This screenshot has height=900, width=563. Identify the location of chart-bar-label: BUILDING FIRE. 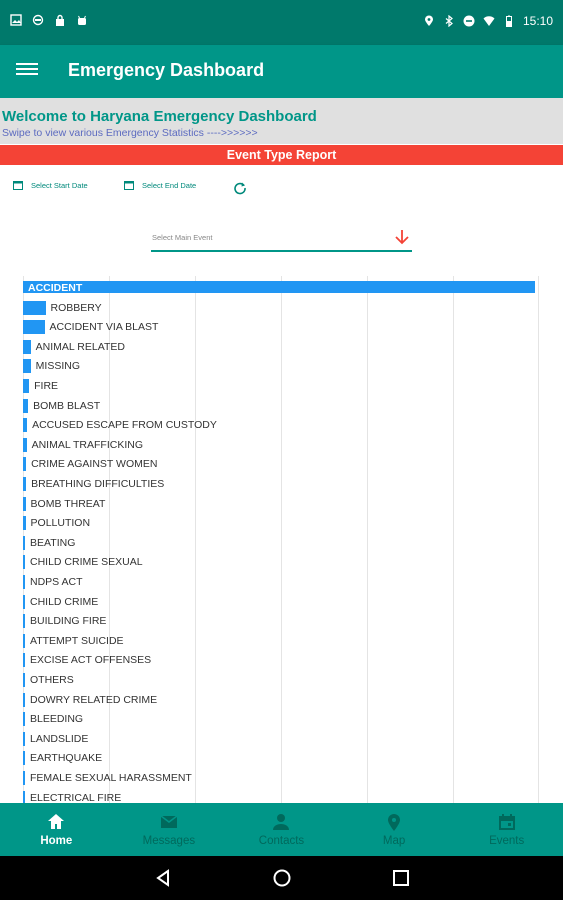
(68, 621).